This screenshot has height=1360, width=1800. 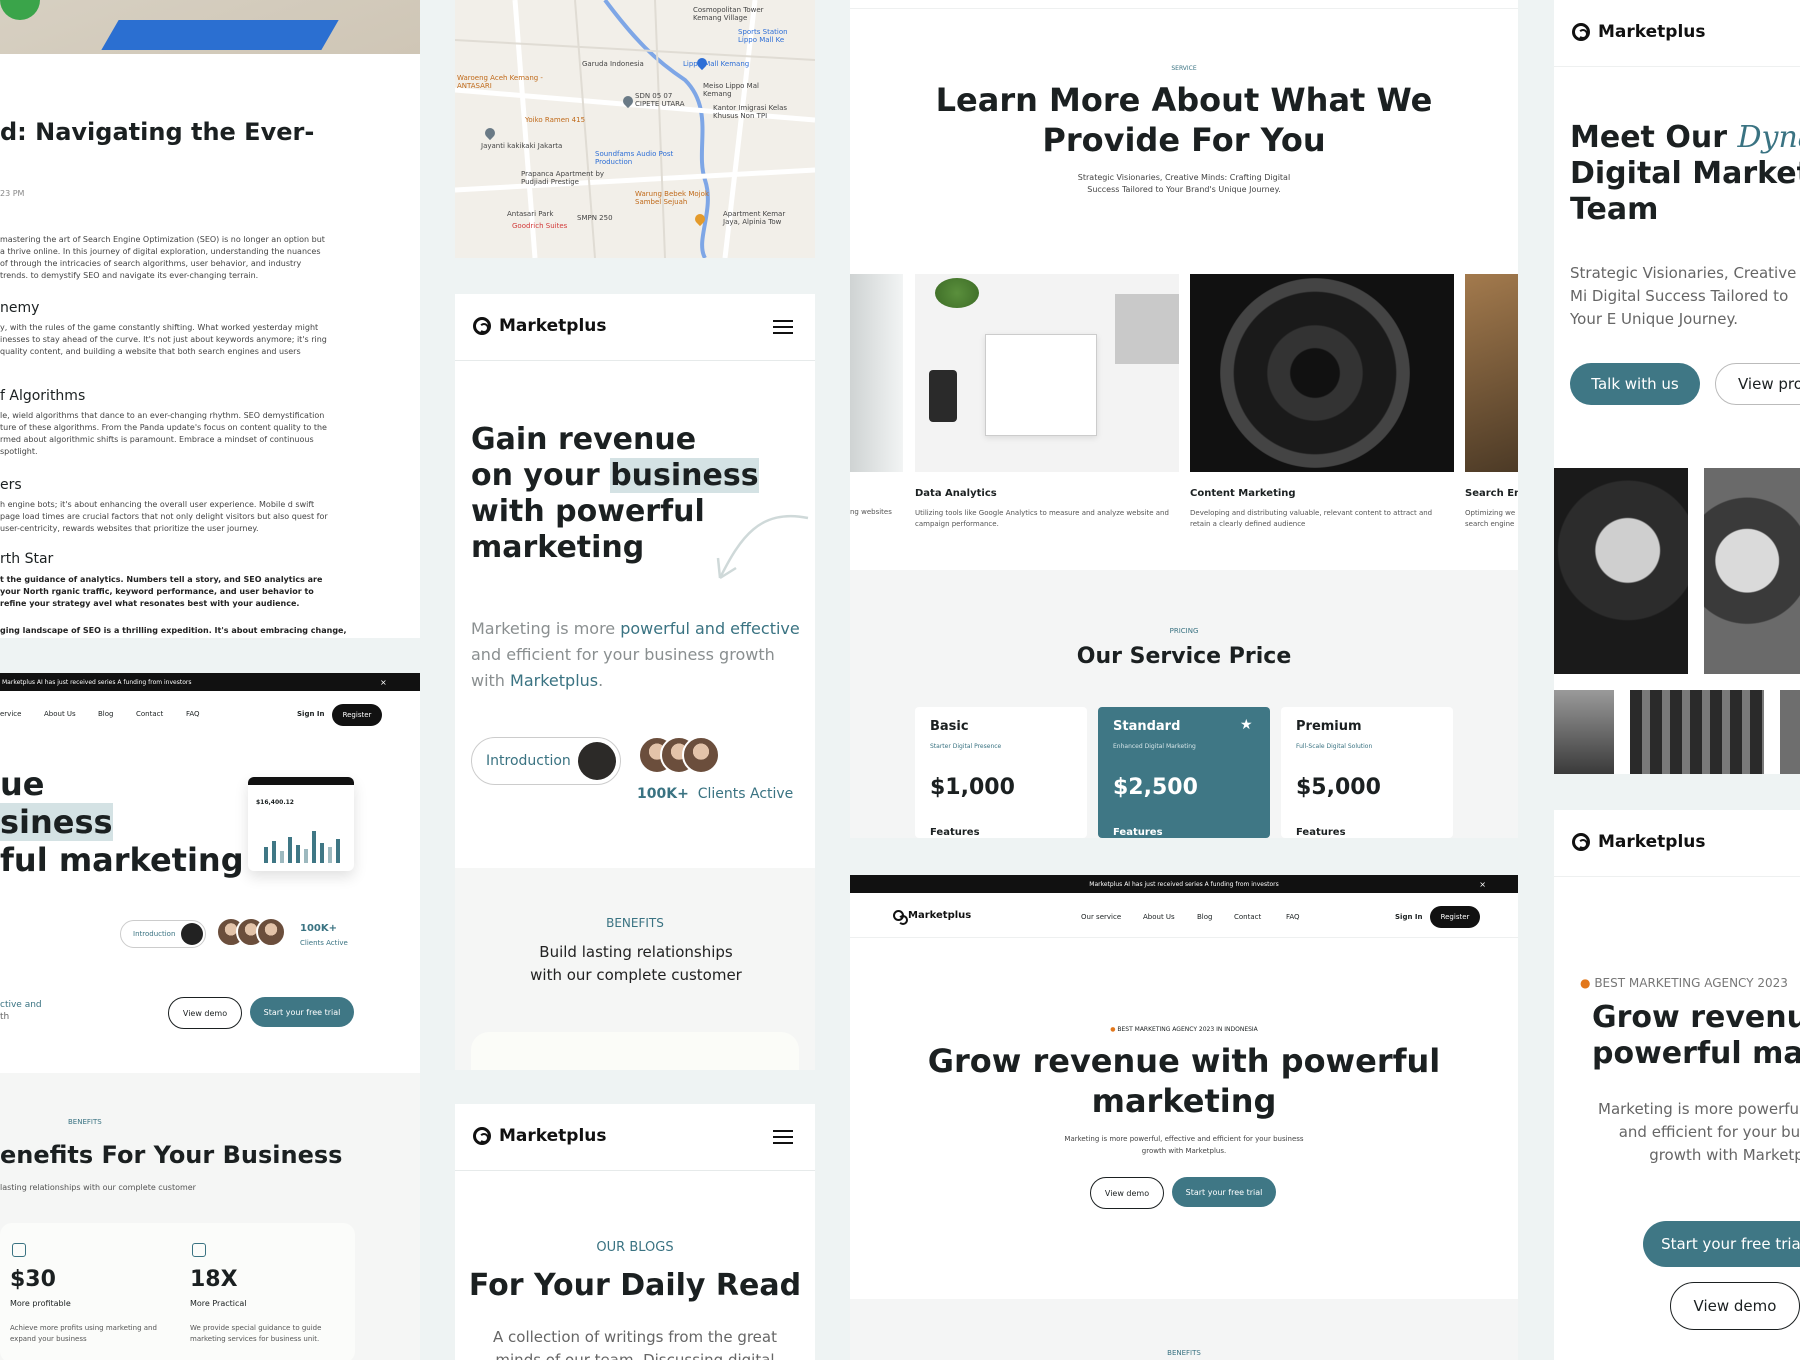 What do you see at coordinates (27, 559) in the screenshot?
I see `blog-section-title: rth Star` at bounding box center [27, 559].